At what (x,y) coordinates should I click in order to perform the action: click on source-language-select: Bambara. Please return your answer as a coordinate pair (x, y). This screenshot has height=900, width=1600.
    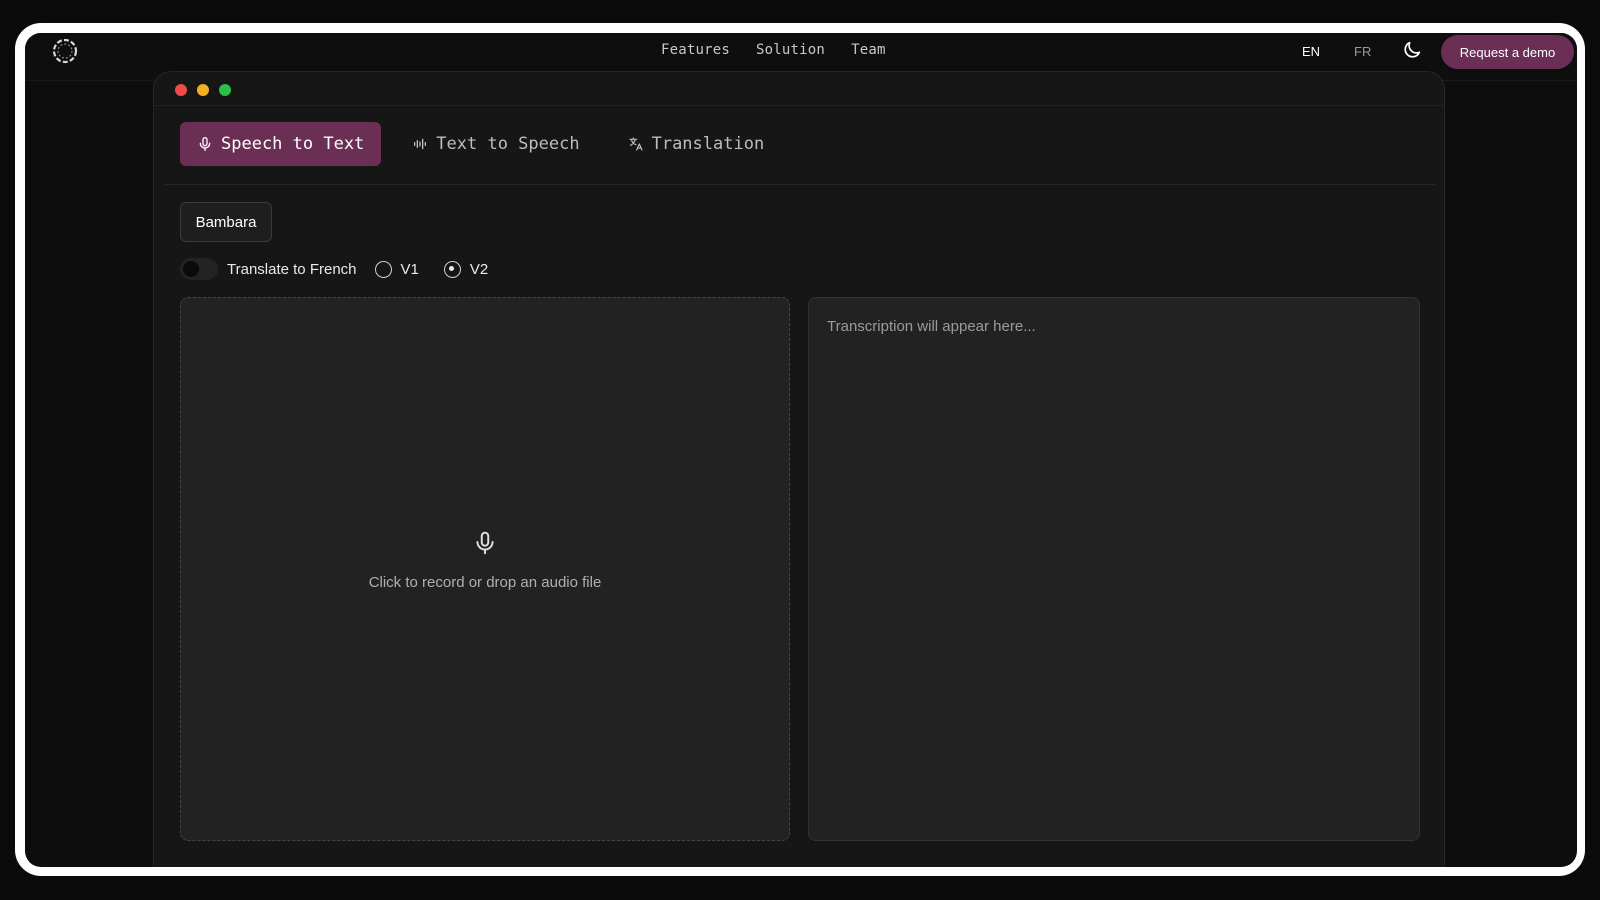
    Looking at the image, I should click on (226, 222).